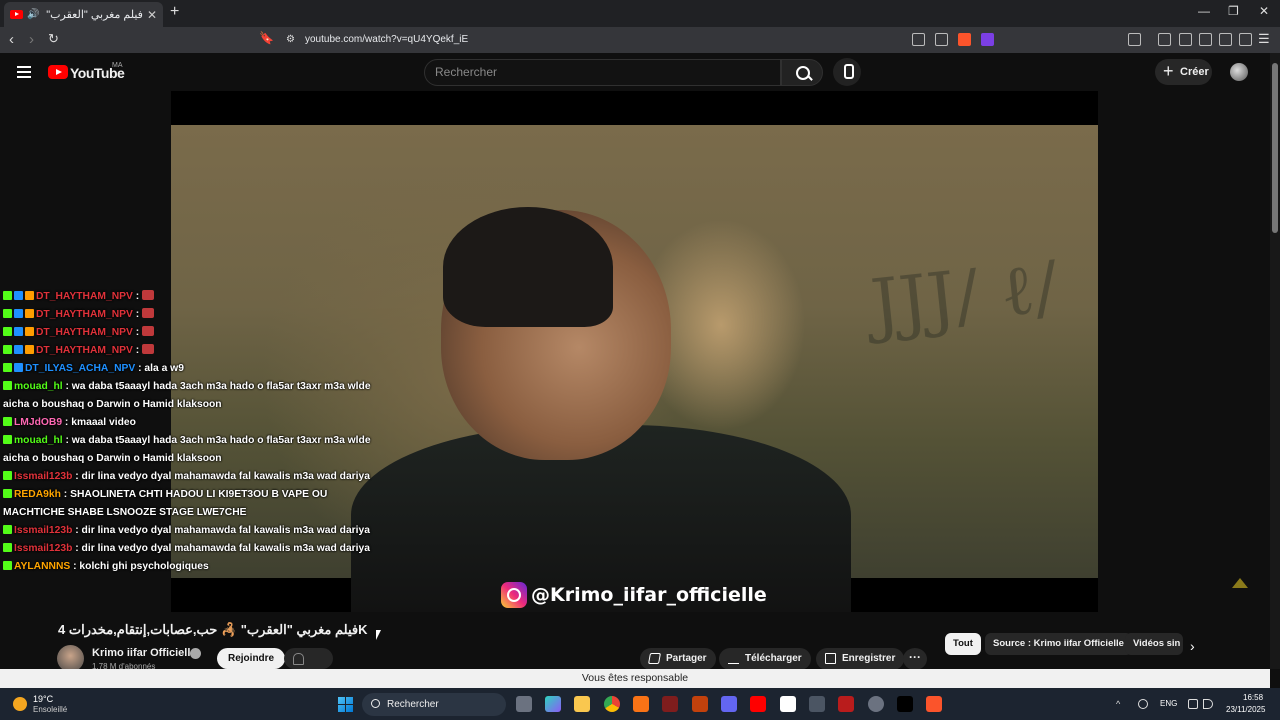 This screenshot has height=720, width=1280. I want to click on brave-rewards-icon, so click(987, 39).